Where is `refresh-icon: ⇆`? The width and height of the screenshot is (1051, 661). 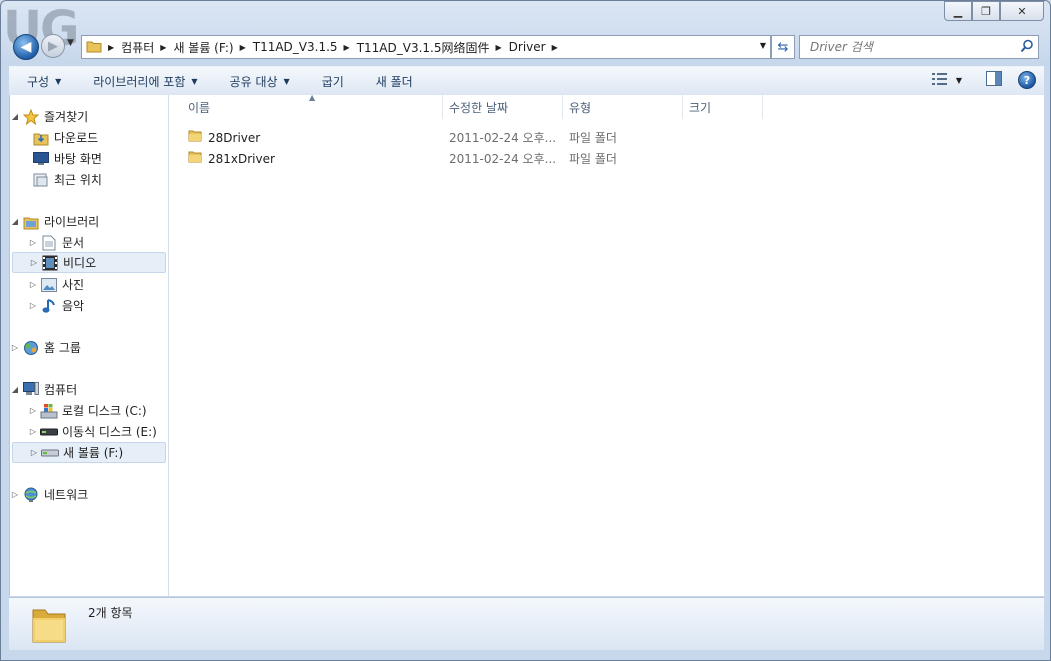 refresh-icon: ⇆ is located at coordinates (783, 47).